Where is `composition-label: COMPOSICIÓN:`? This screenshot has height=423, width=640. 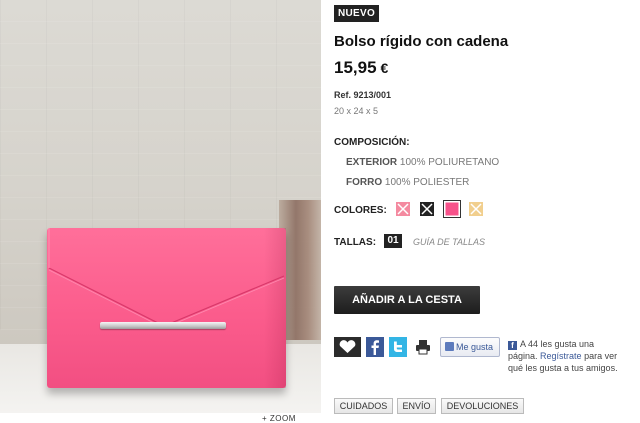
composition-label: COMPOSICIÓN: is located at coordinates (372, 142).